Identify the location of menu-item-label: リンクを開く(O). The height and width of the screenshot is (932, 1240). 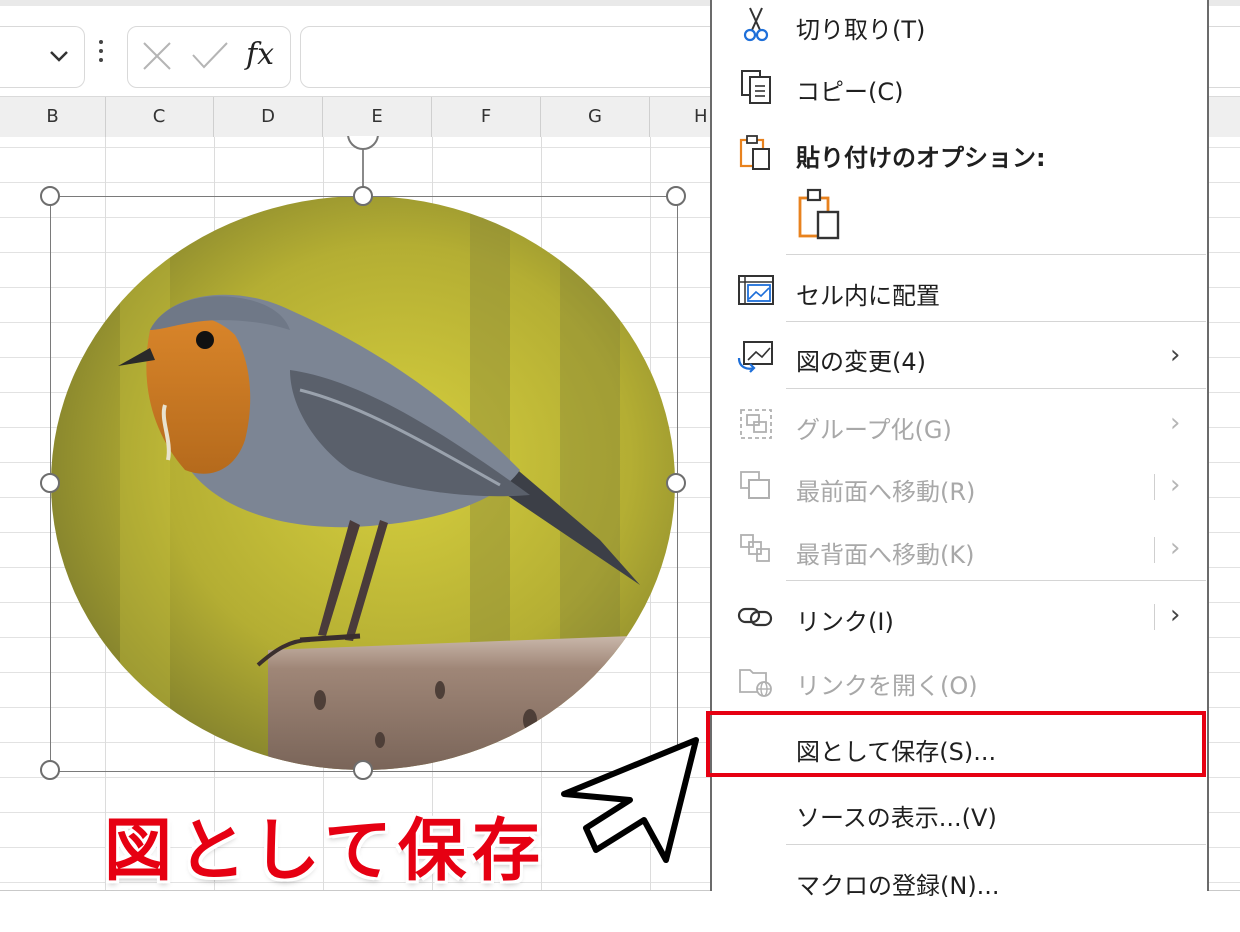
(887, 686).